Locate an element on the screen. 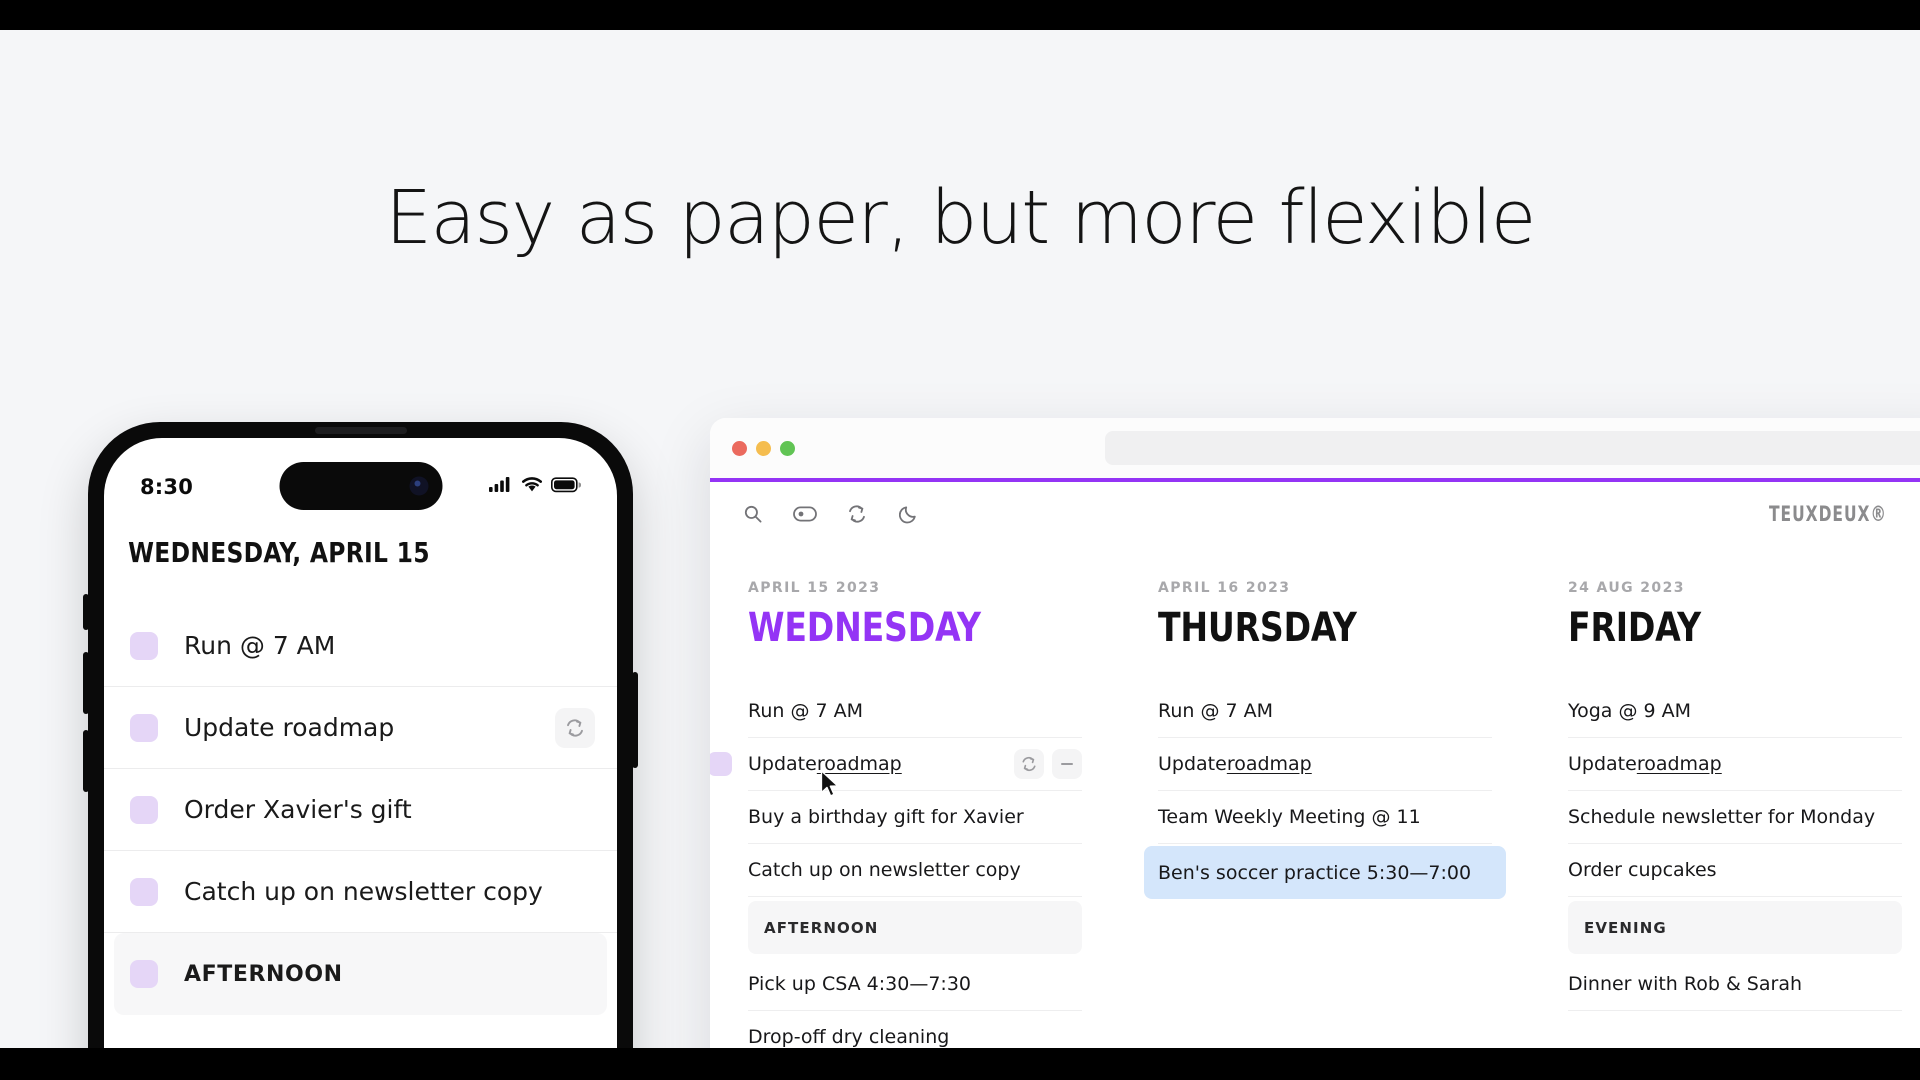 This screenshot has height=1080, width=1920. task-label: Order cupcakes is located at coordinates (1642, 870).